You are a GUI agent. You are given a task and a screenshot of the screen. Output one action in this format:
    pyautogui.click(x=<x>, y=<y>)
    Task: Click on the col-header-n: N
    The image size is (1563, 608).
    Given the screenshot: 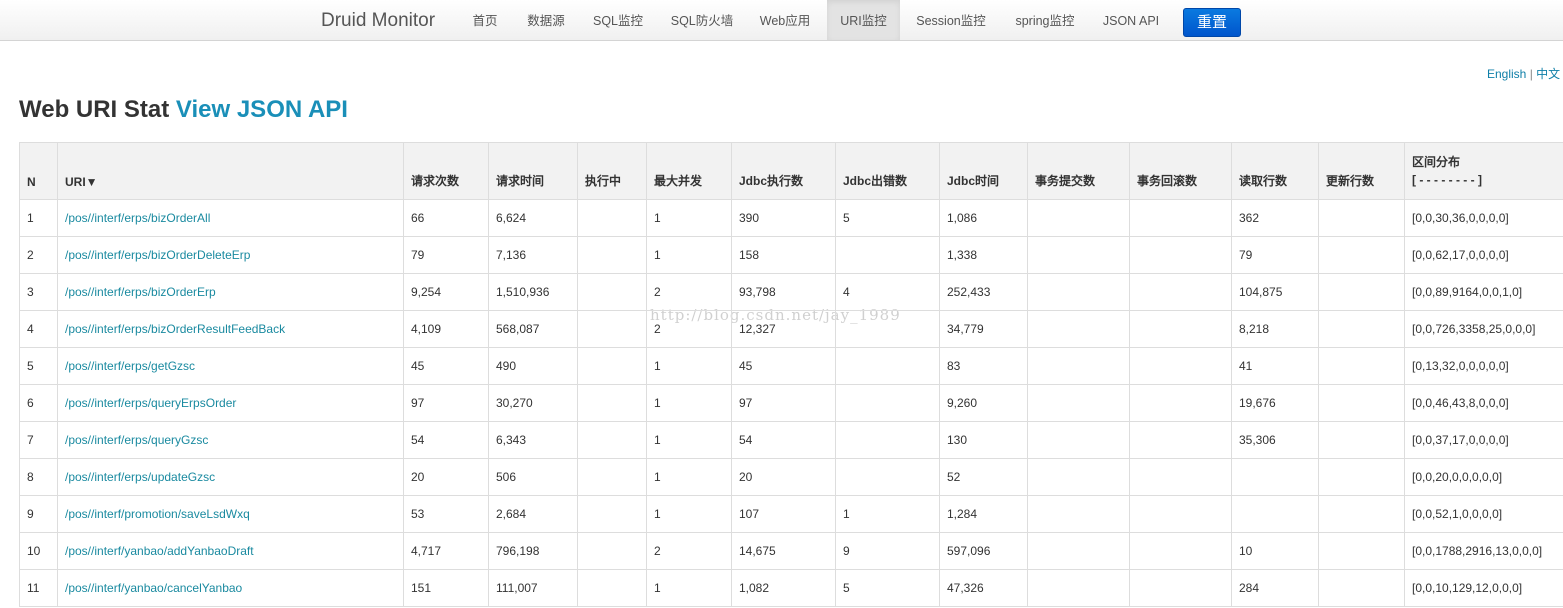 What is the action you would take?
    pyautogui.click(x=38, y=171)
    